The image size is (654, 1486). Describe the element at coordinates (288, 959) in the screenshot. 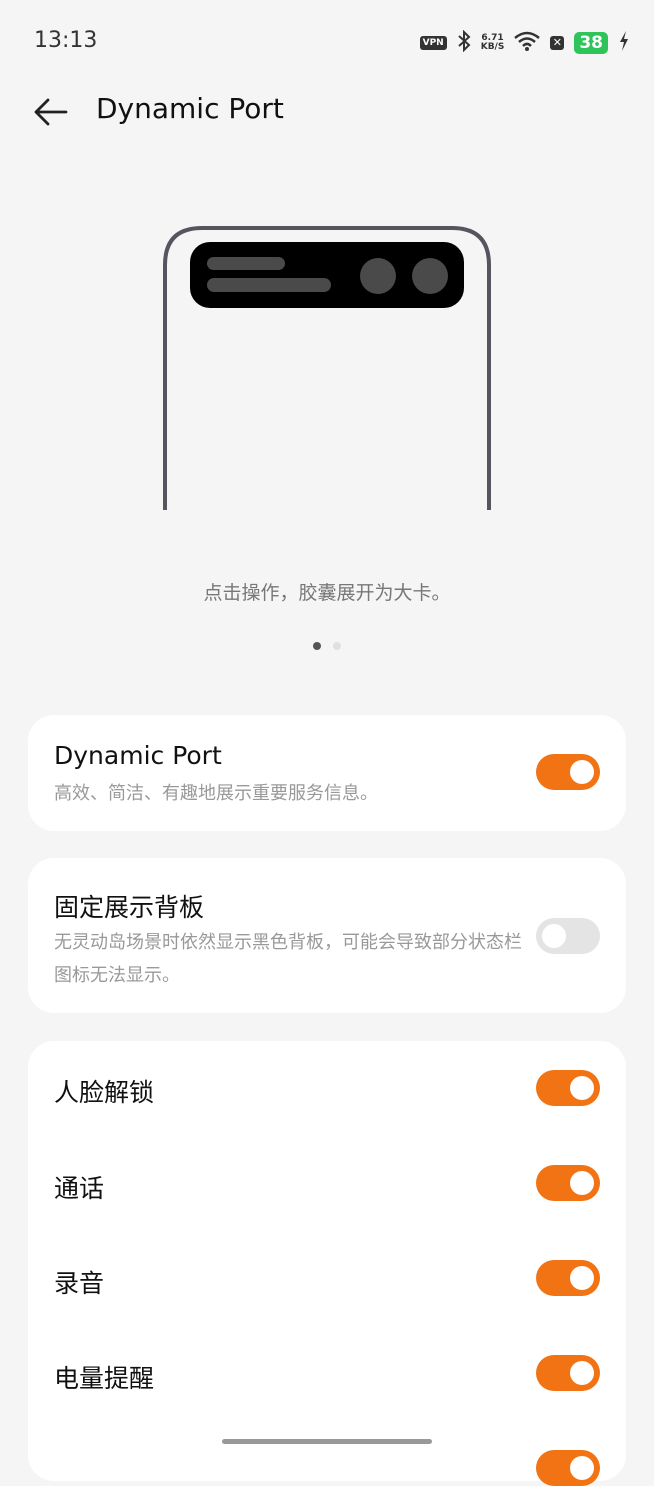

I see `fixed-panel-subtitle: 无灵动岛场景时依然显示黑色背板，可能会导致部分状态栏图标无法显示。` at that location.